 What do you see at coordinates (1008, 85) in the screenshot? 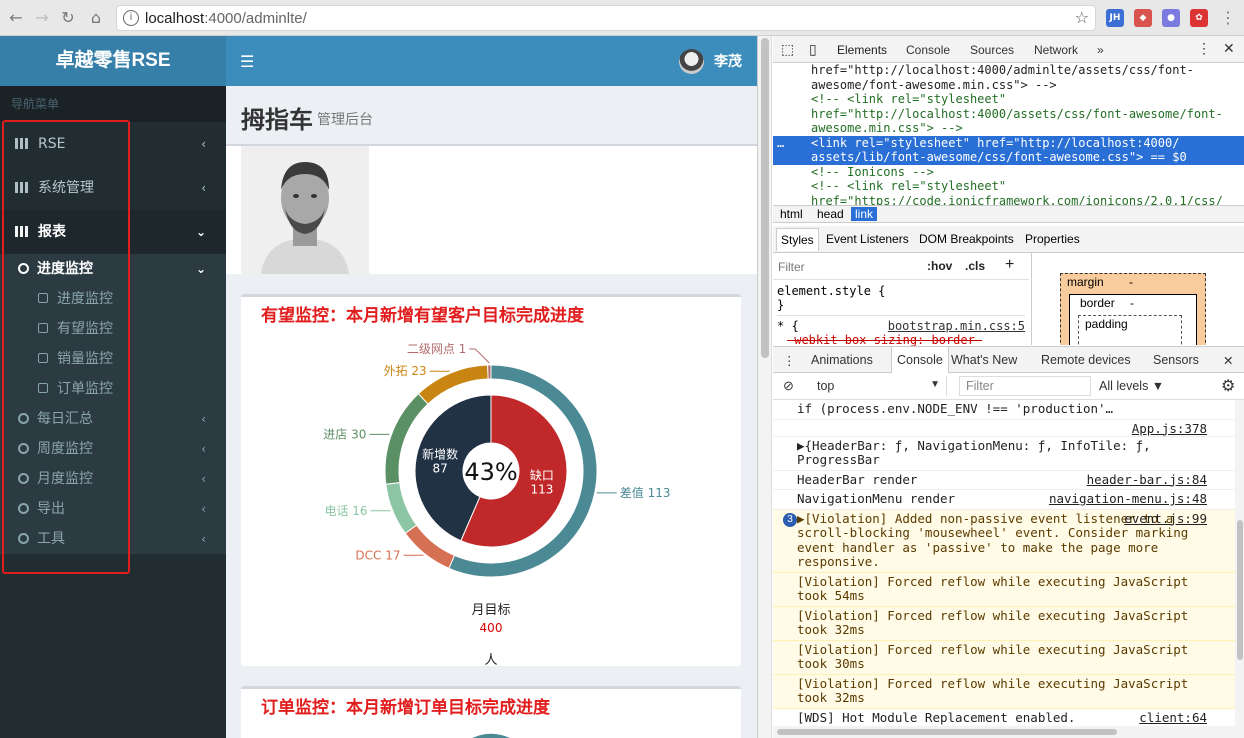
I see `code-line: awesome/font-awesome.min.css"> -->` at bounding box center [1008, 85].